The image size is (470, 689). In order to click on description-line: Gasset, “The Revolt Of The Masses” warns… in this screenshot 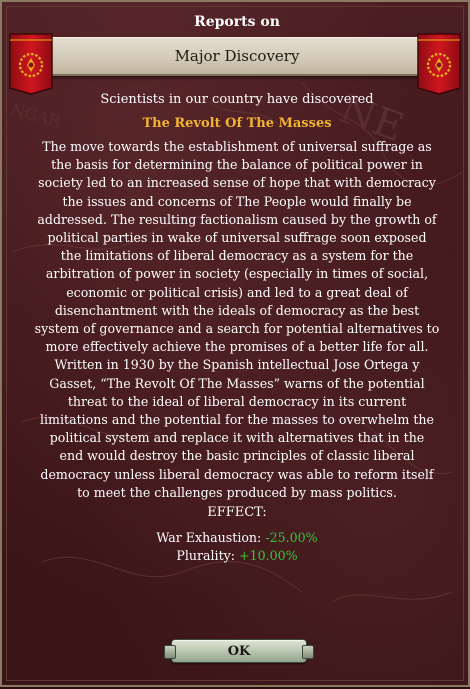, I will do `click(237, 383)`.